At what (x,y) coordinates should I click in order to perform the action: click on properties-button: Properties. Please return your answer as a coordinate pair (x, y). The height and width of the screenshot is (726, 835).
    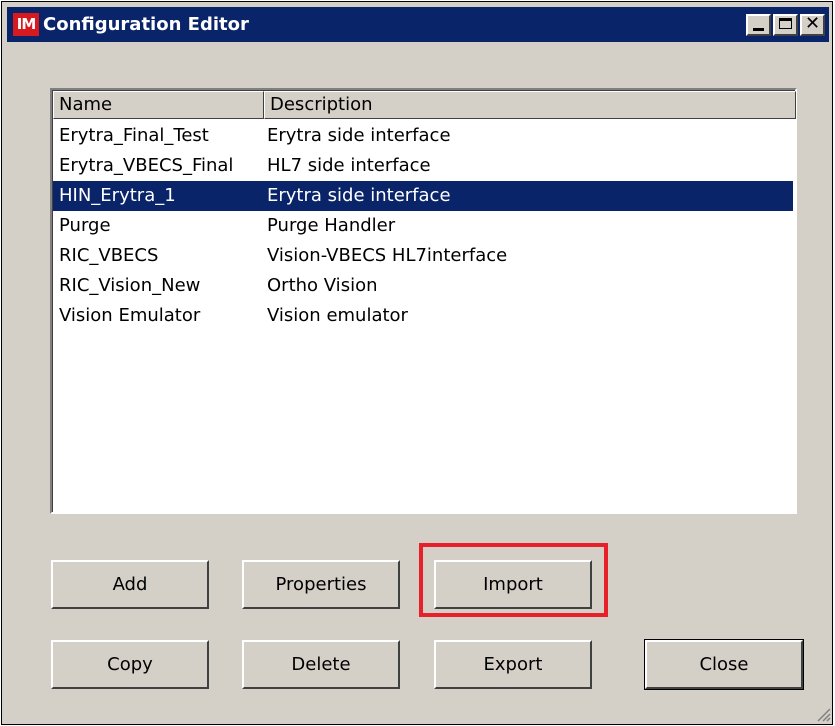
    Looking at the image, I should click on (321, 584).